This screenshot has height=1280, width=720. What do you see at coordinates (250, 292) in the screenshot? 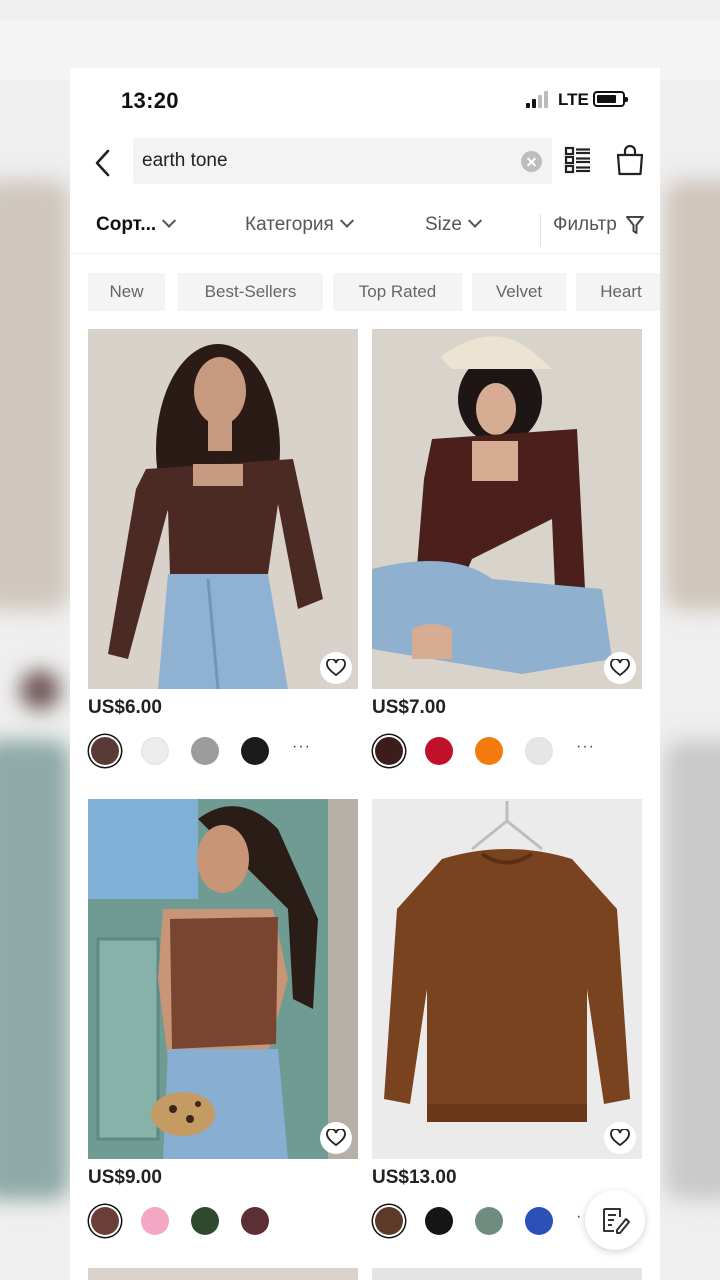
I see `tag-chip: Best-Sellers` at bounding box center [250, 292].